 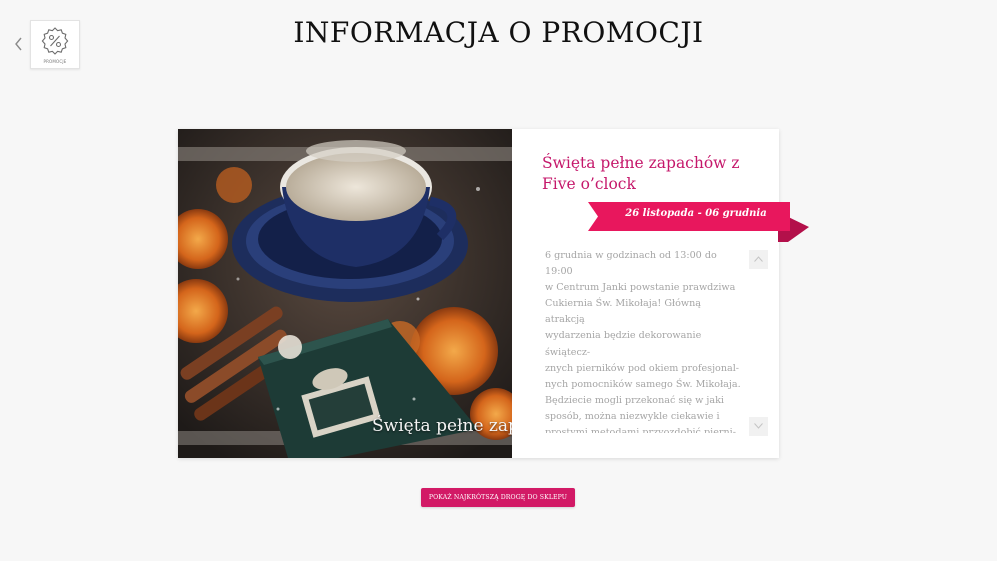 I want to click on scroll-down-button, so click(x=758, y=426).